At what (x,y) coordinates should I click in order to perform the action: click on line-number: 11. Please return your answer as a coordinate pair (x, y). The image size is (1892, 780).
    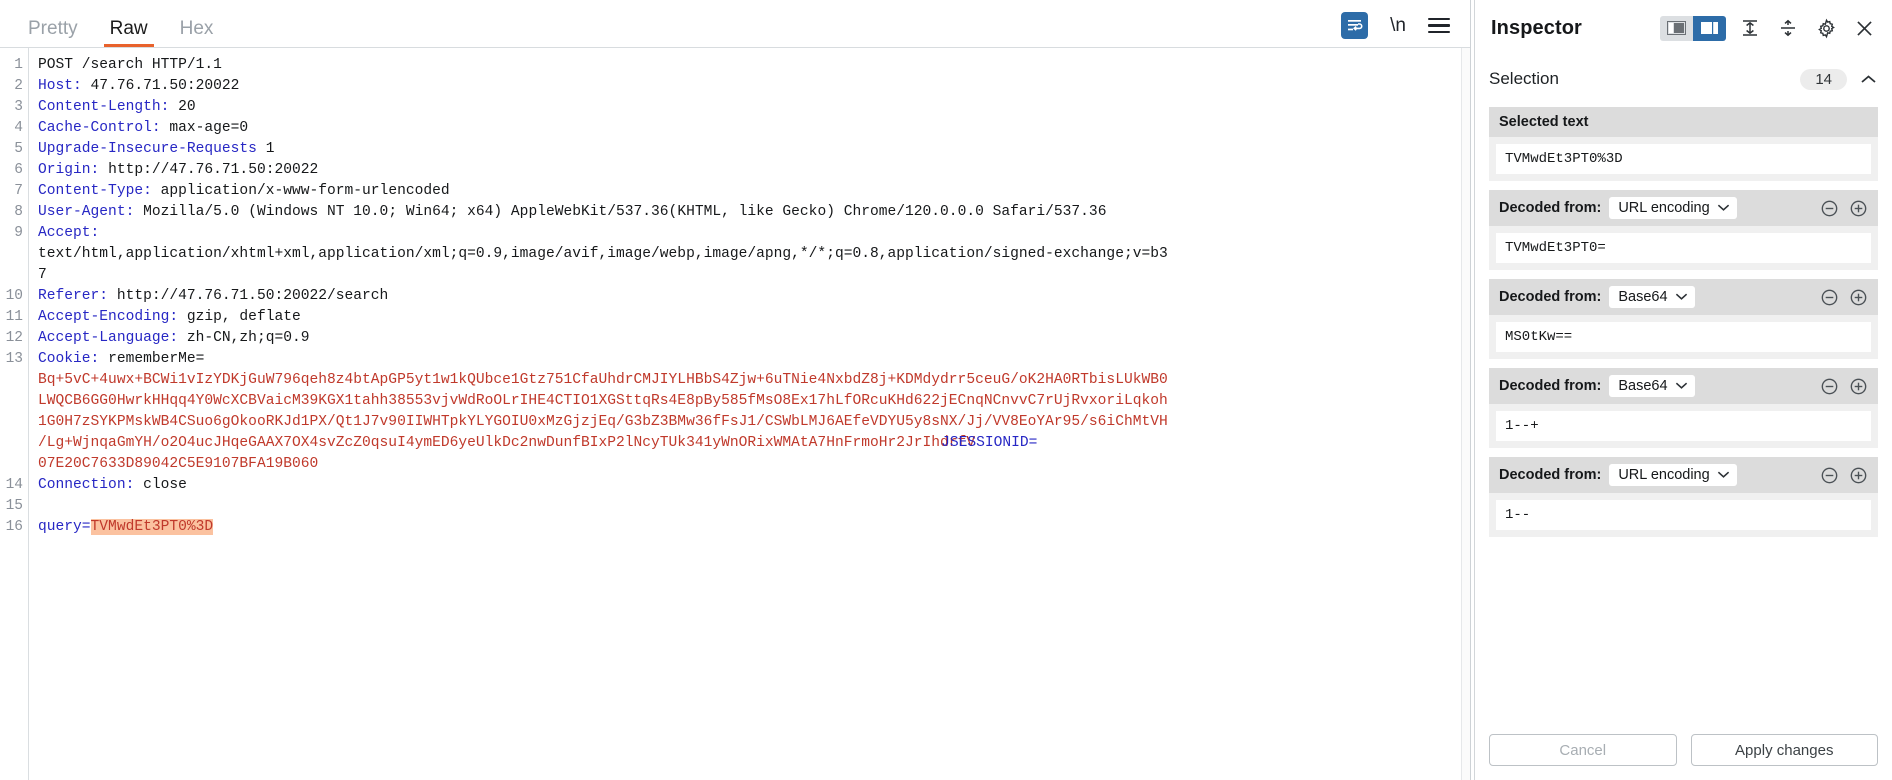
    Looking at the image, I should click on (14, 317).